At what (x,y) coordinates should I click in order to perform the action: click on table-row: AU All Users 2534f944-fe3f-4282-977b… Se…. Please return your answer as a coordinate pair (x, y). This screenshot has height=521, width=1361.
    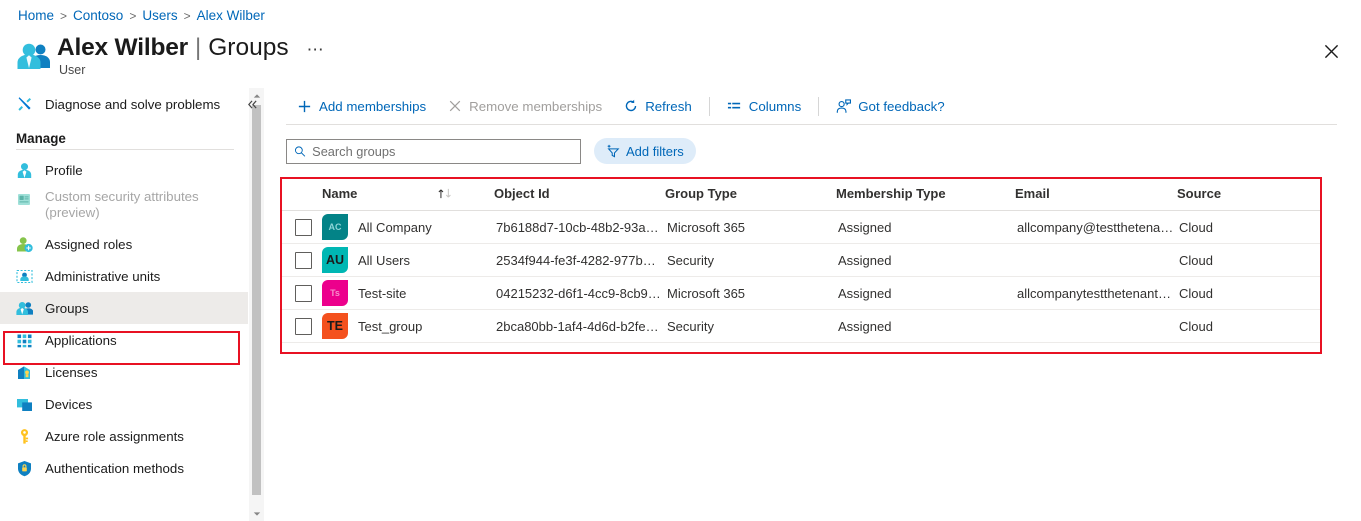
    Looking at the image, I should click on (801, 260).